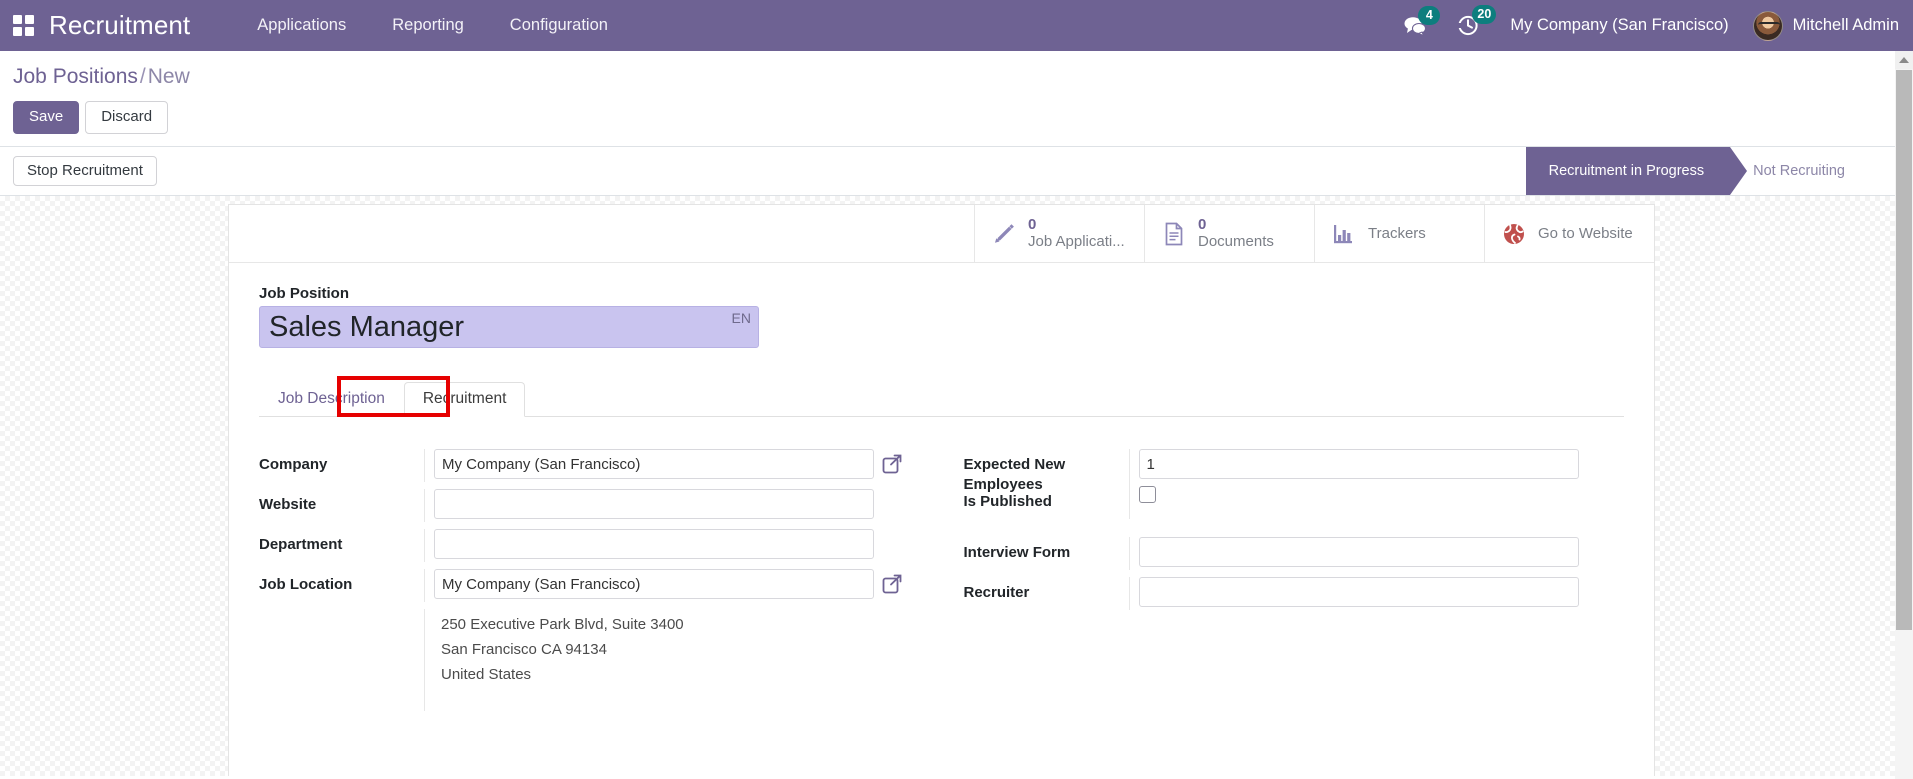 This screenshot has height=779, width=1913. I want to click on recruiter-value, so click(1381, 592).